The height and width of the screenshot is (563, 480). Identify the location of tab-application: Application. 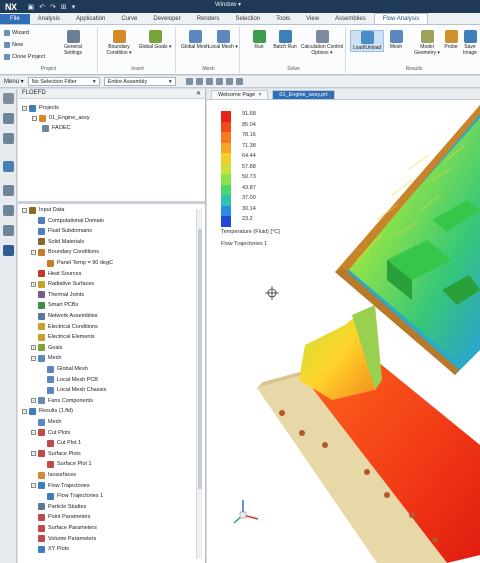
(90, 19).